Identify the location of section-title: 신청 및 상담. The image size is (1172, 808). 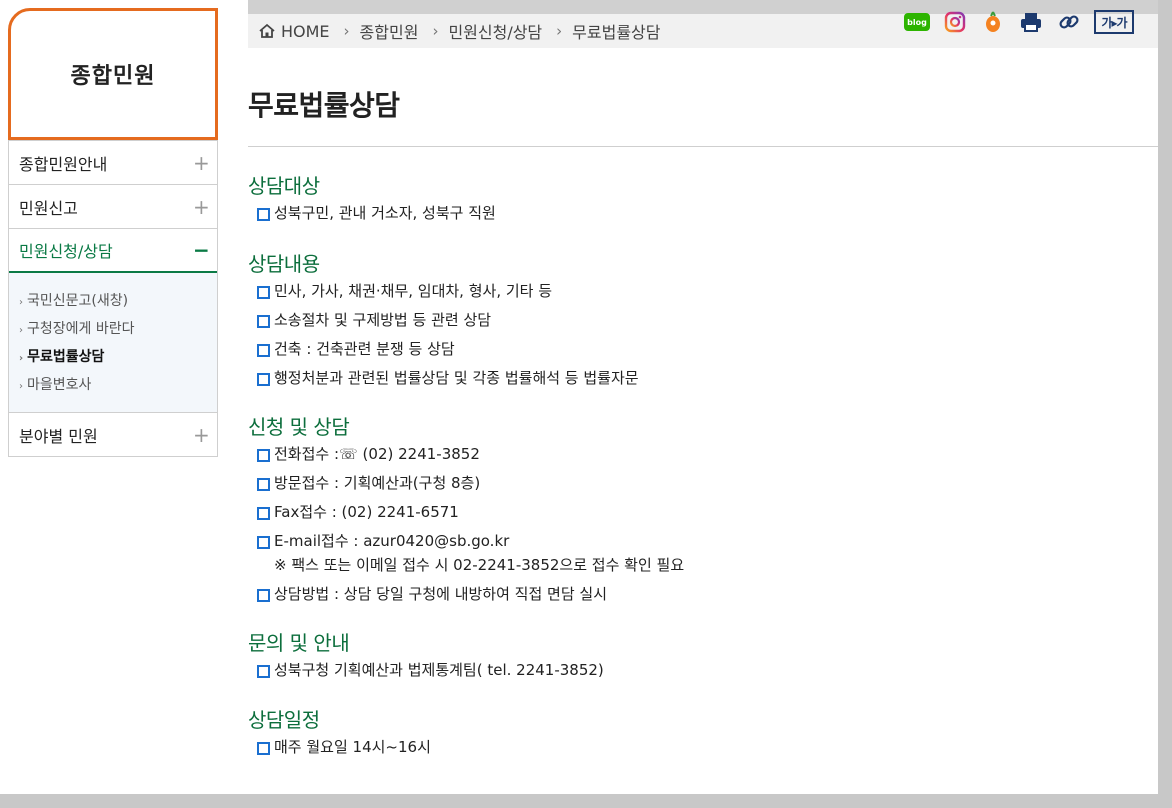
(299, 427).